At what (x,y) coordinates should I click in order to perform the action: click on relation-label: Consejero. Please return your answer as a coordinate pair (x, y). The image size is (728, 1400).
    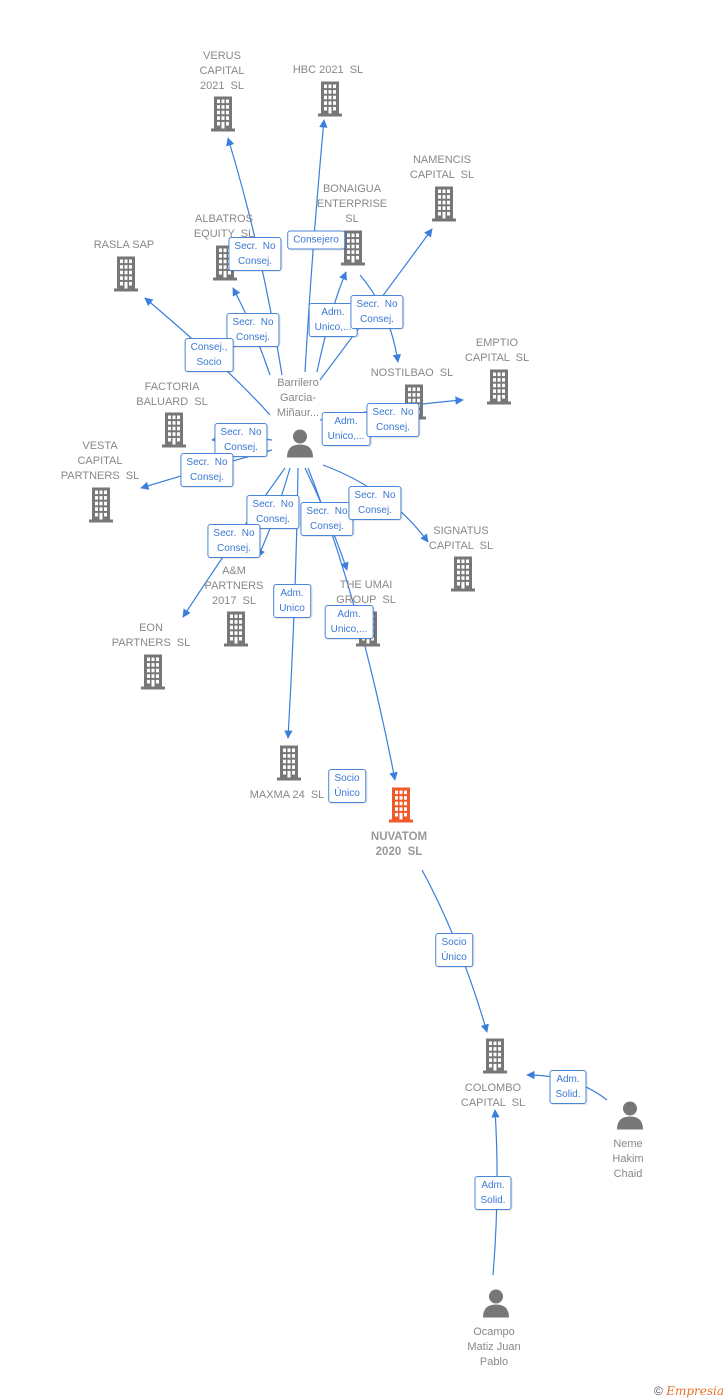
    Looking at the image, I should click on (316, 240).